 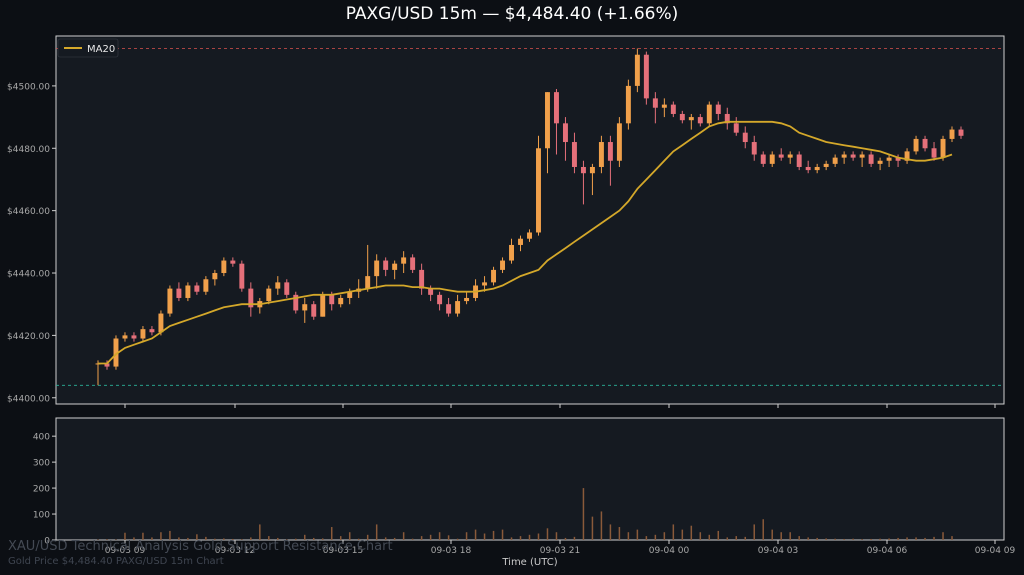 I want to click on volume-tick-label: 200, so click(x=41, y=490).